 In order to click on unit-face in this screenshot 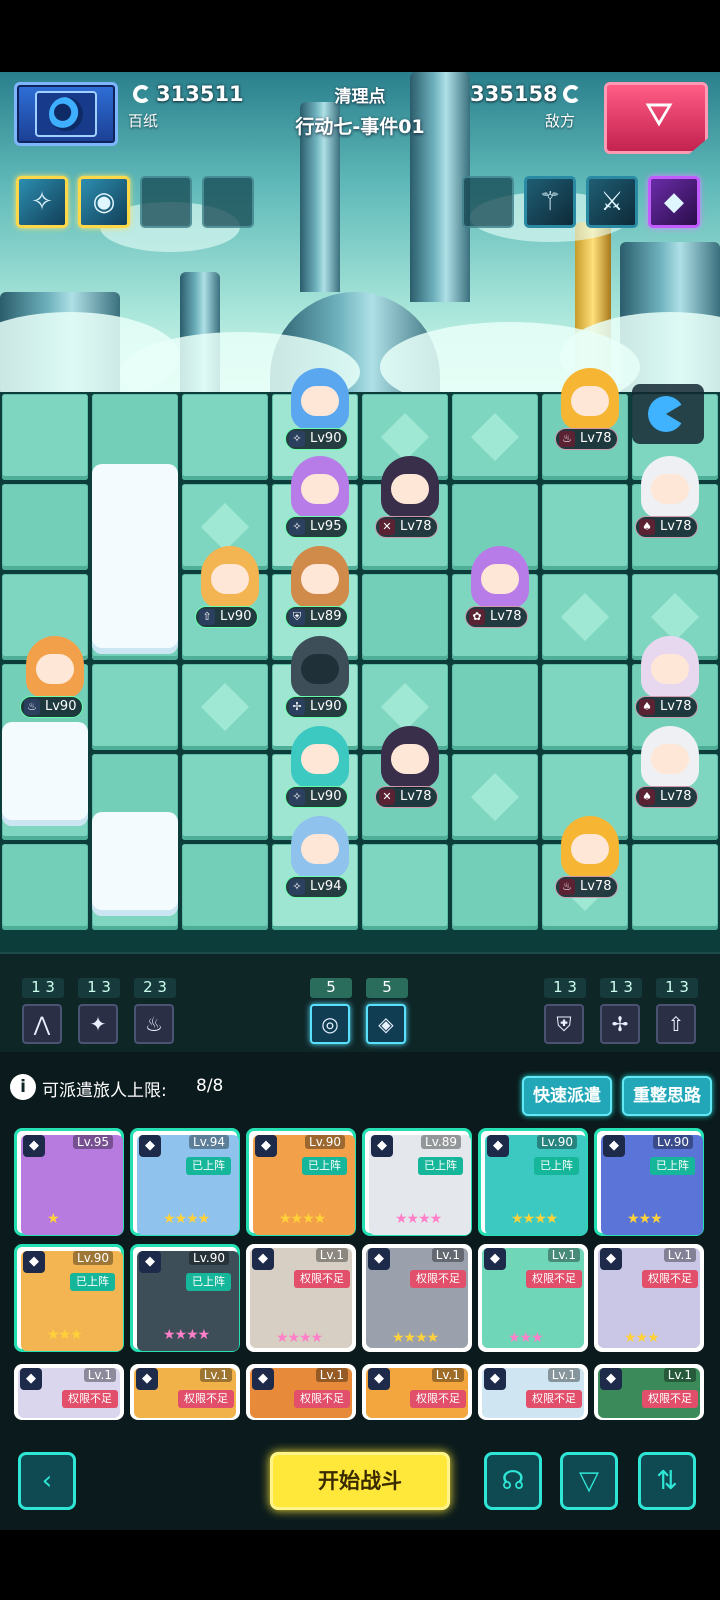, I will do `click(230, 579)`.